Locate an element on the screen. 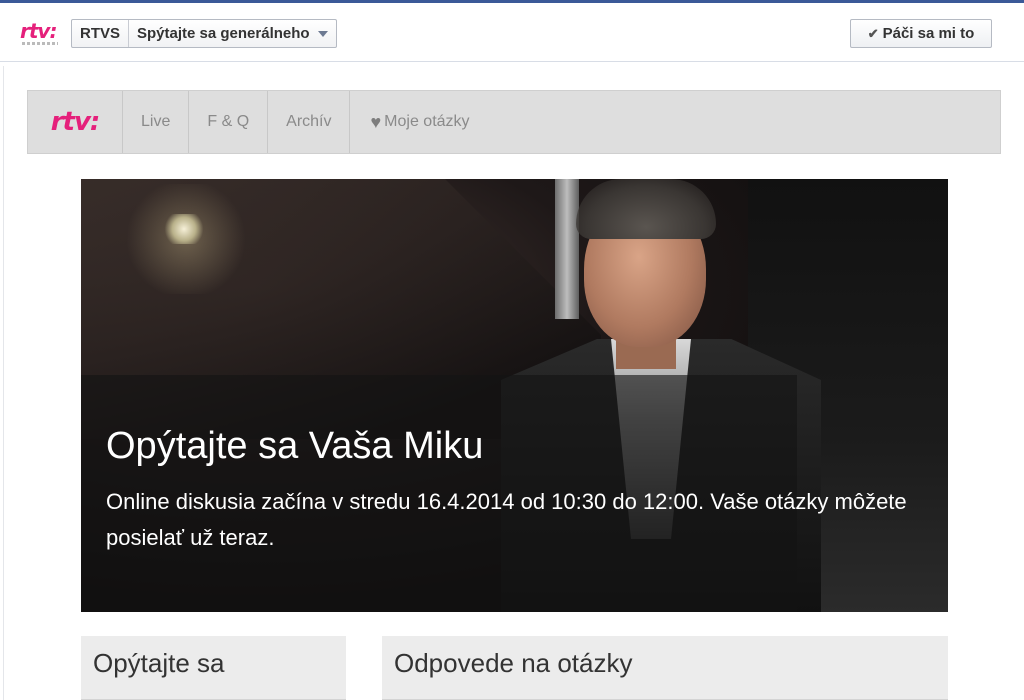 This screenshot has height=700, width=1024. nav-item-faq: F & Q is located at coordinates (229, 122).